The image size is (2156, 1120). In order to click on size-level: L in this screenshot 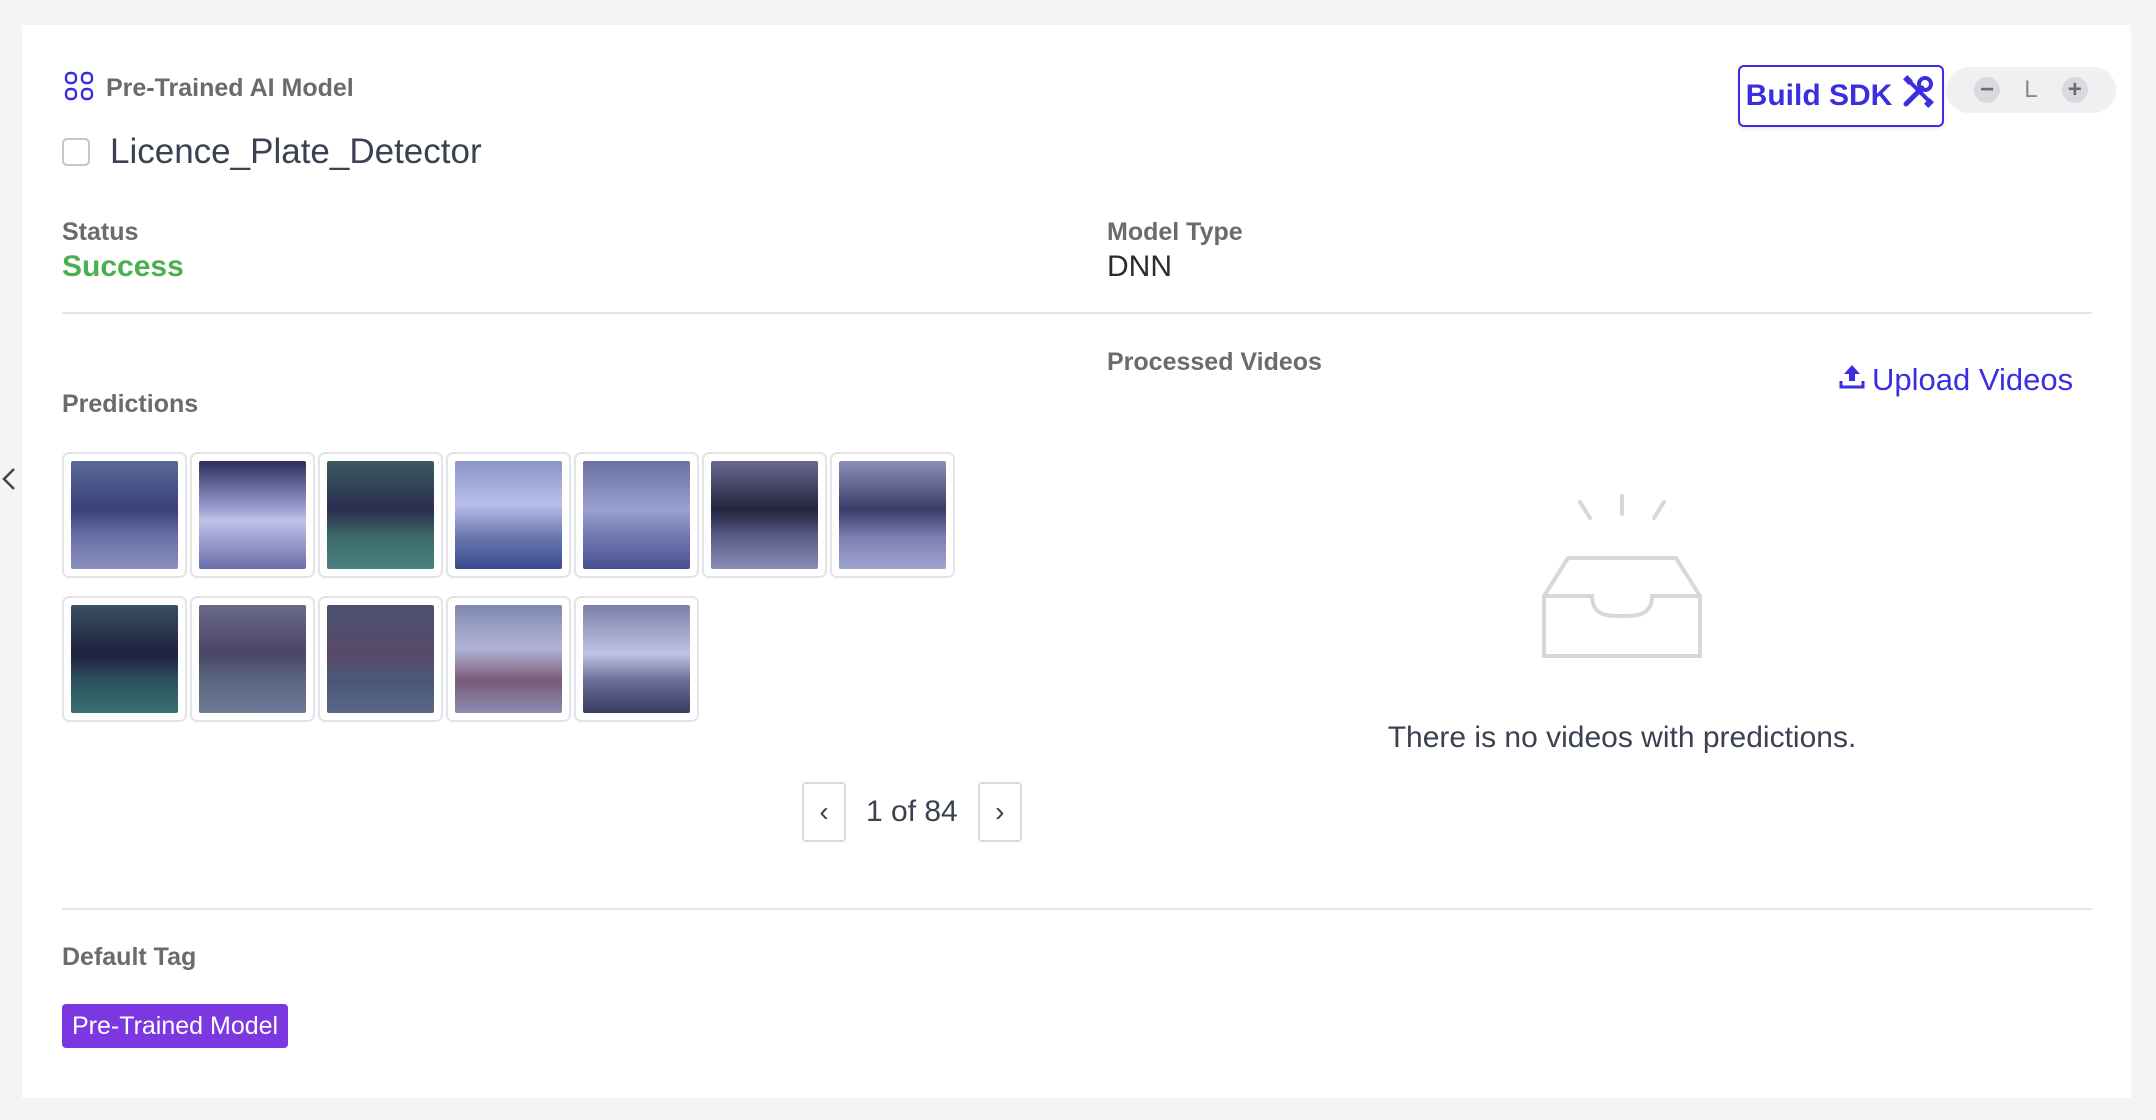, I will do `click(2031, 89)`.